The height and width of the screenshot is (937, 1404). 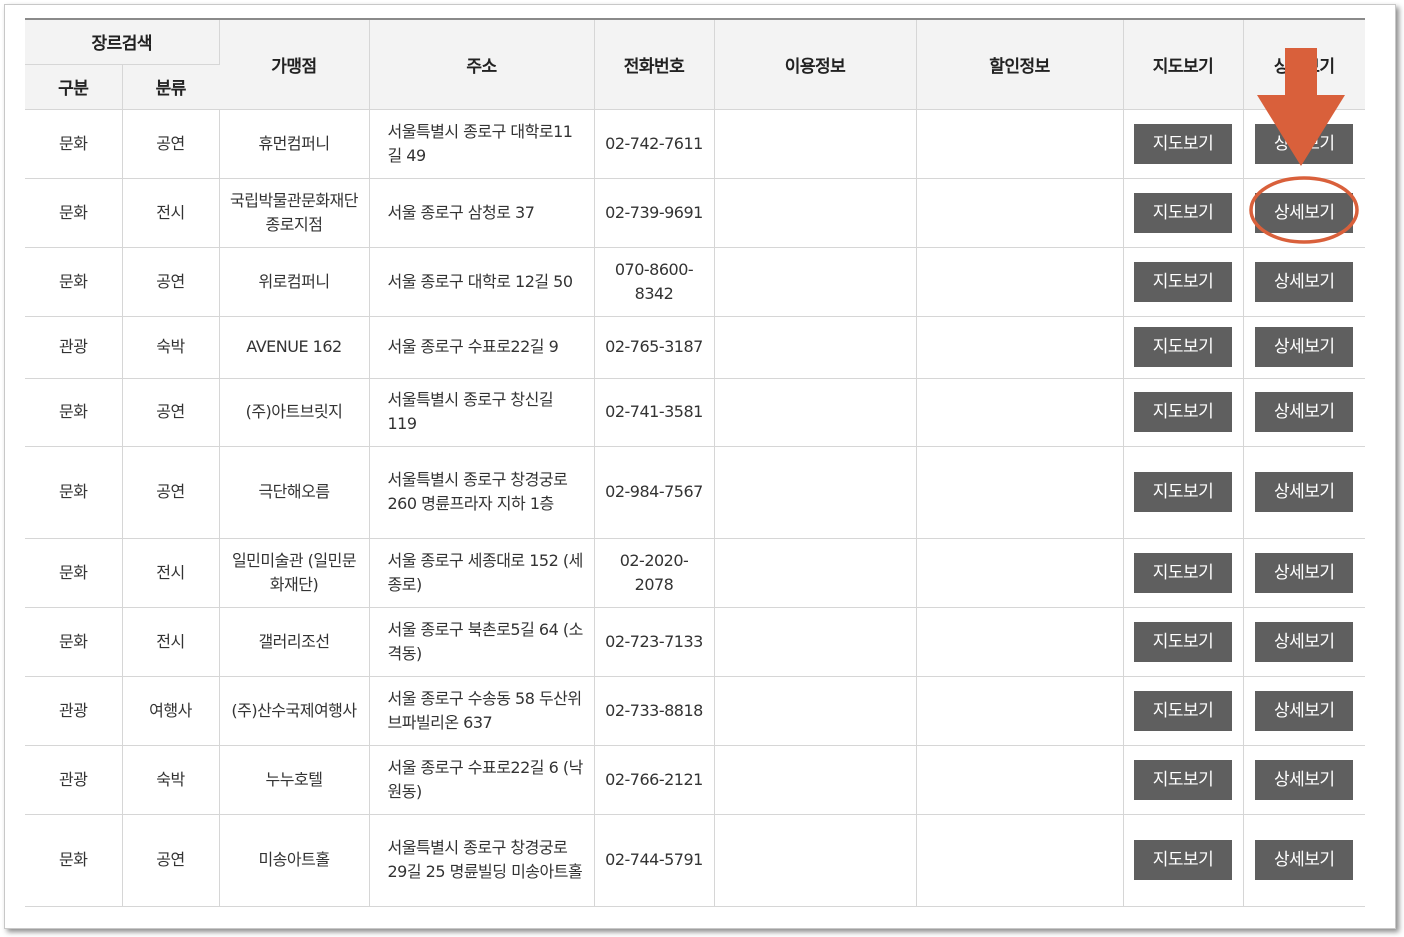 I want to click on cell-phone: 02-984-7567, so click(x=654, y=492).